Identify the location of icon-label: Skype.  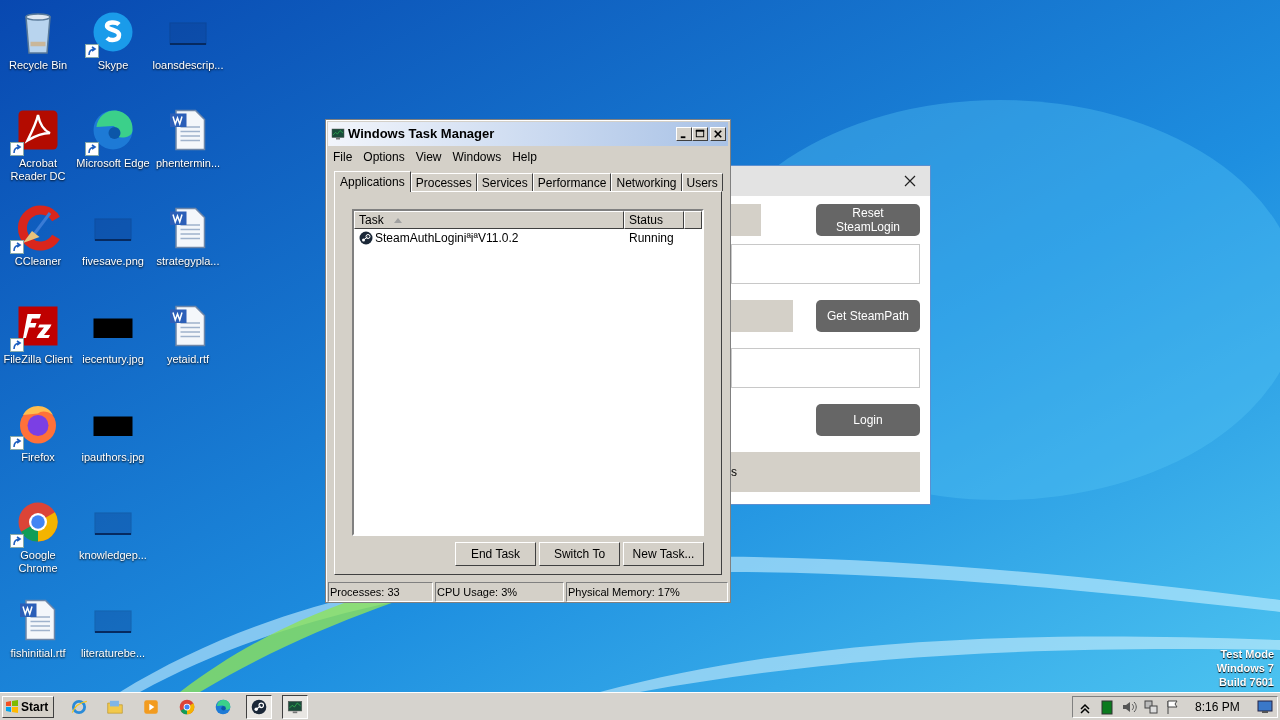
(113, 65).